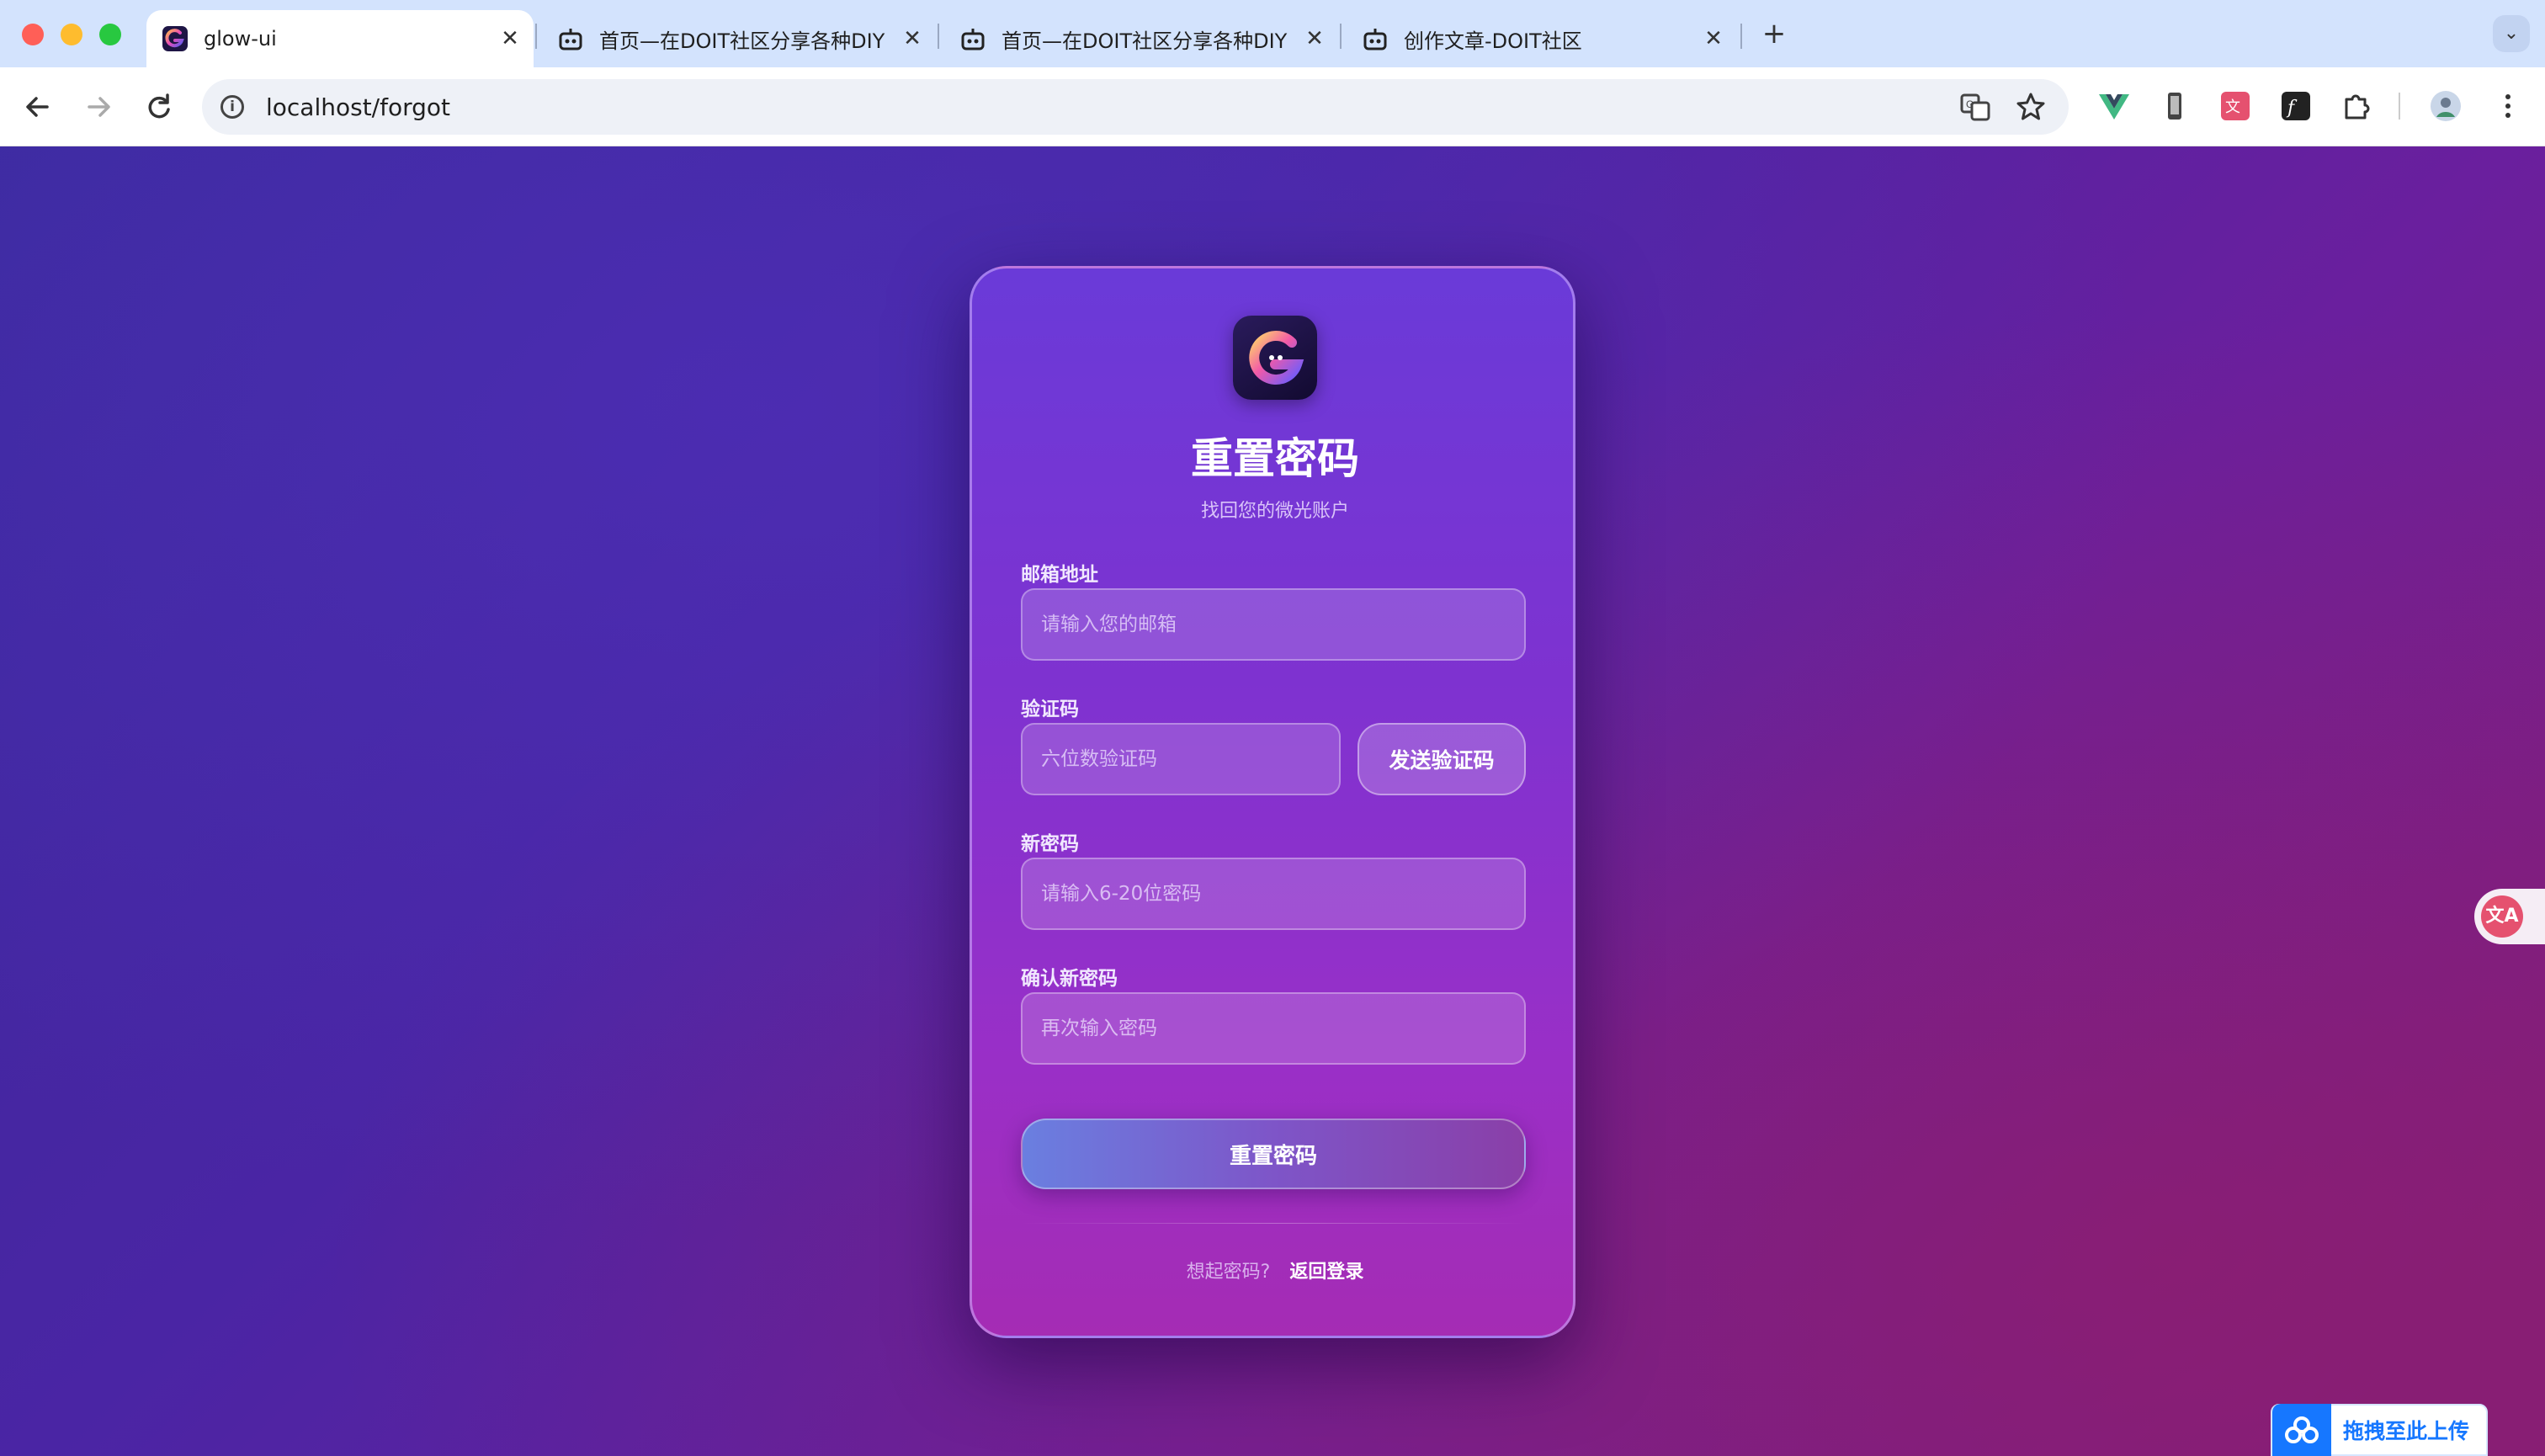 This screenshot has height=1456, width=2545. I want to click on back-arrow-icon, so click(38, 107).